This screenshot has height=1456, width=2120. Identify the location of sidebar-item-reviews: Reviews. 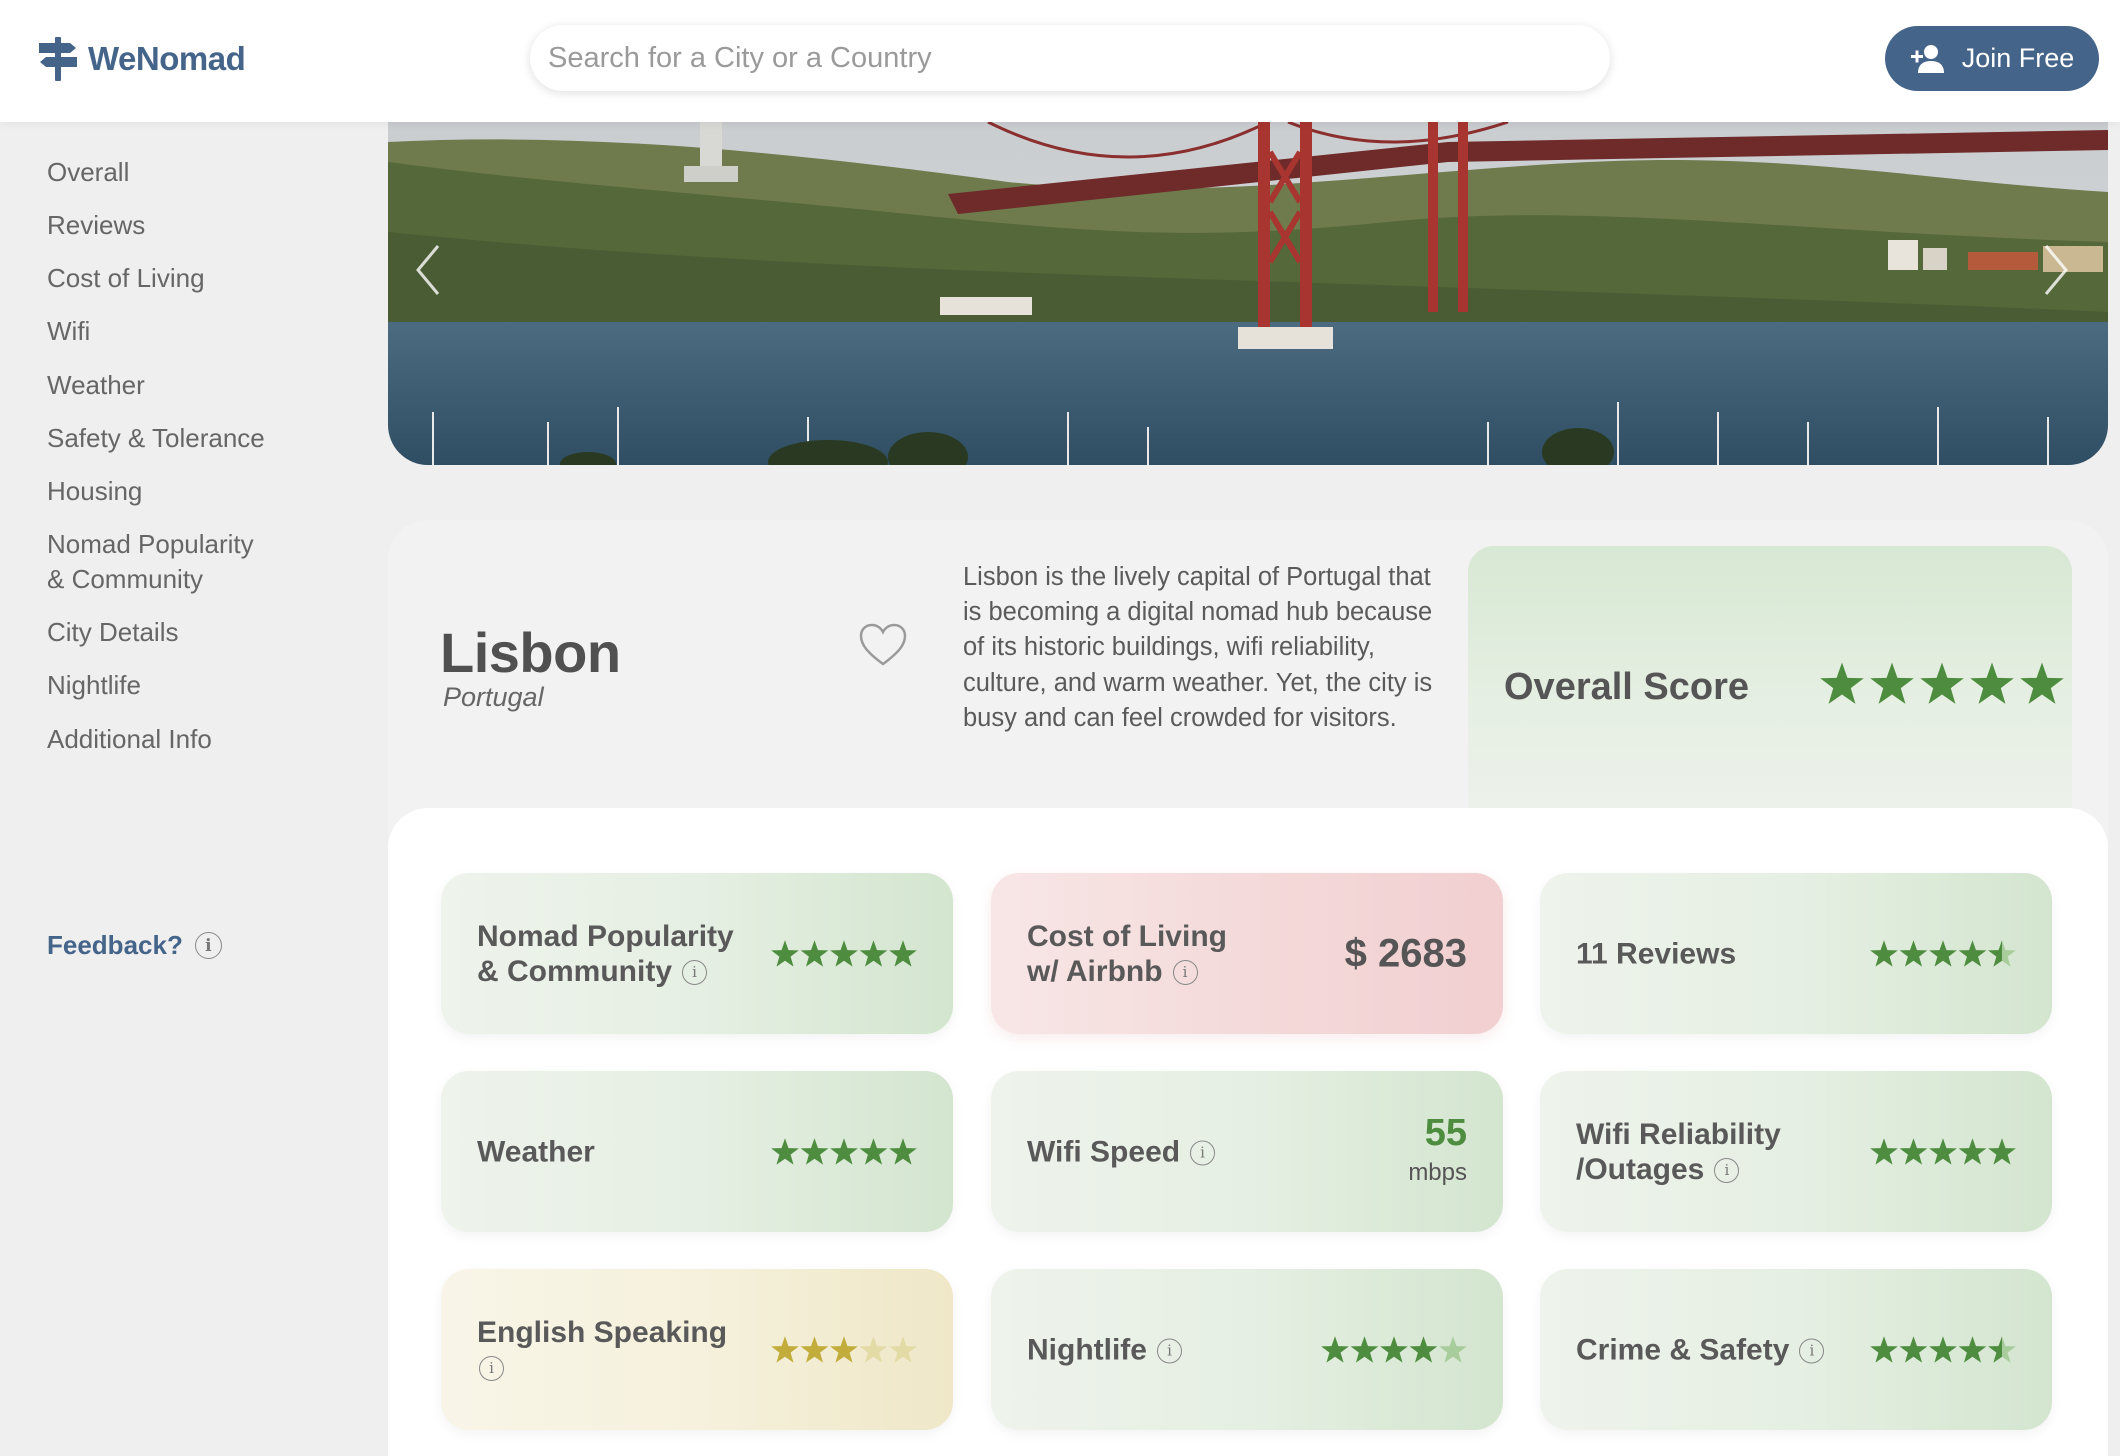
(96, 225).